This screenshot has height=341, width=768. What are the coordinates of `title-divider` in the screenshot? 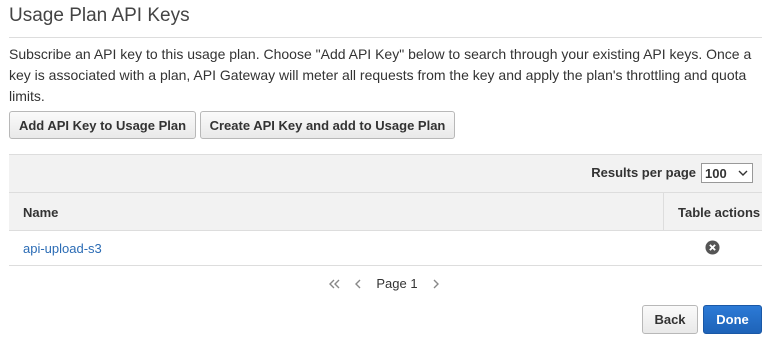 It's located at (385, 37).